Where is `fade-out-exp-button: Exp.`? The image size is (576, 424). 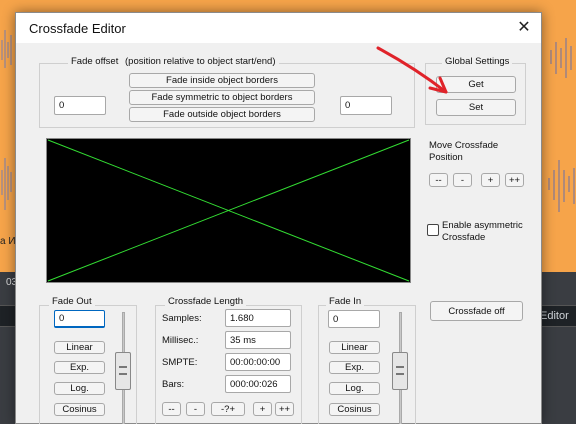
fade-out-exp-button: Exp. is located at coordinates (79, 367).